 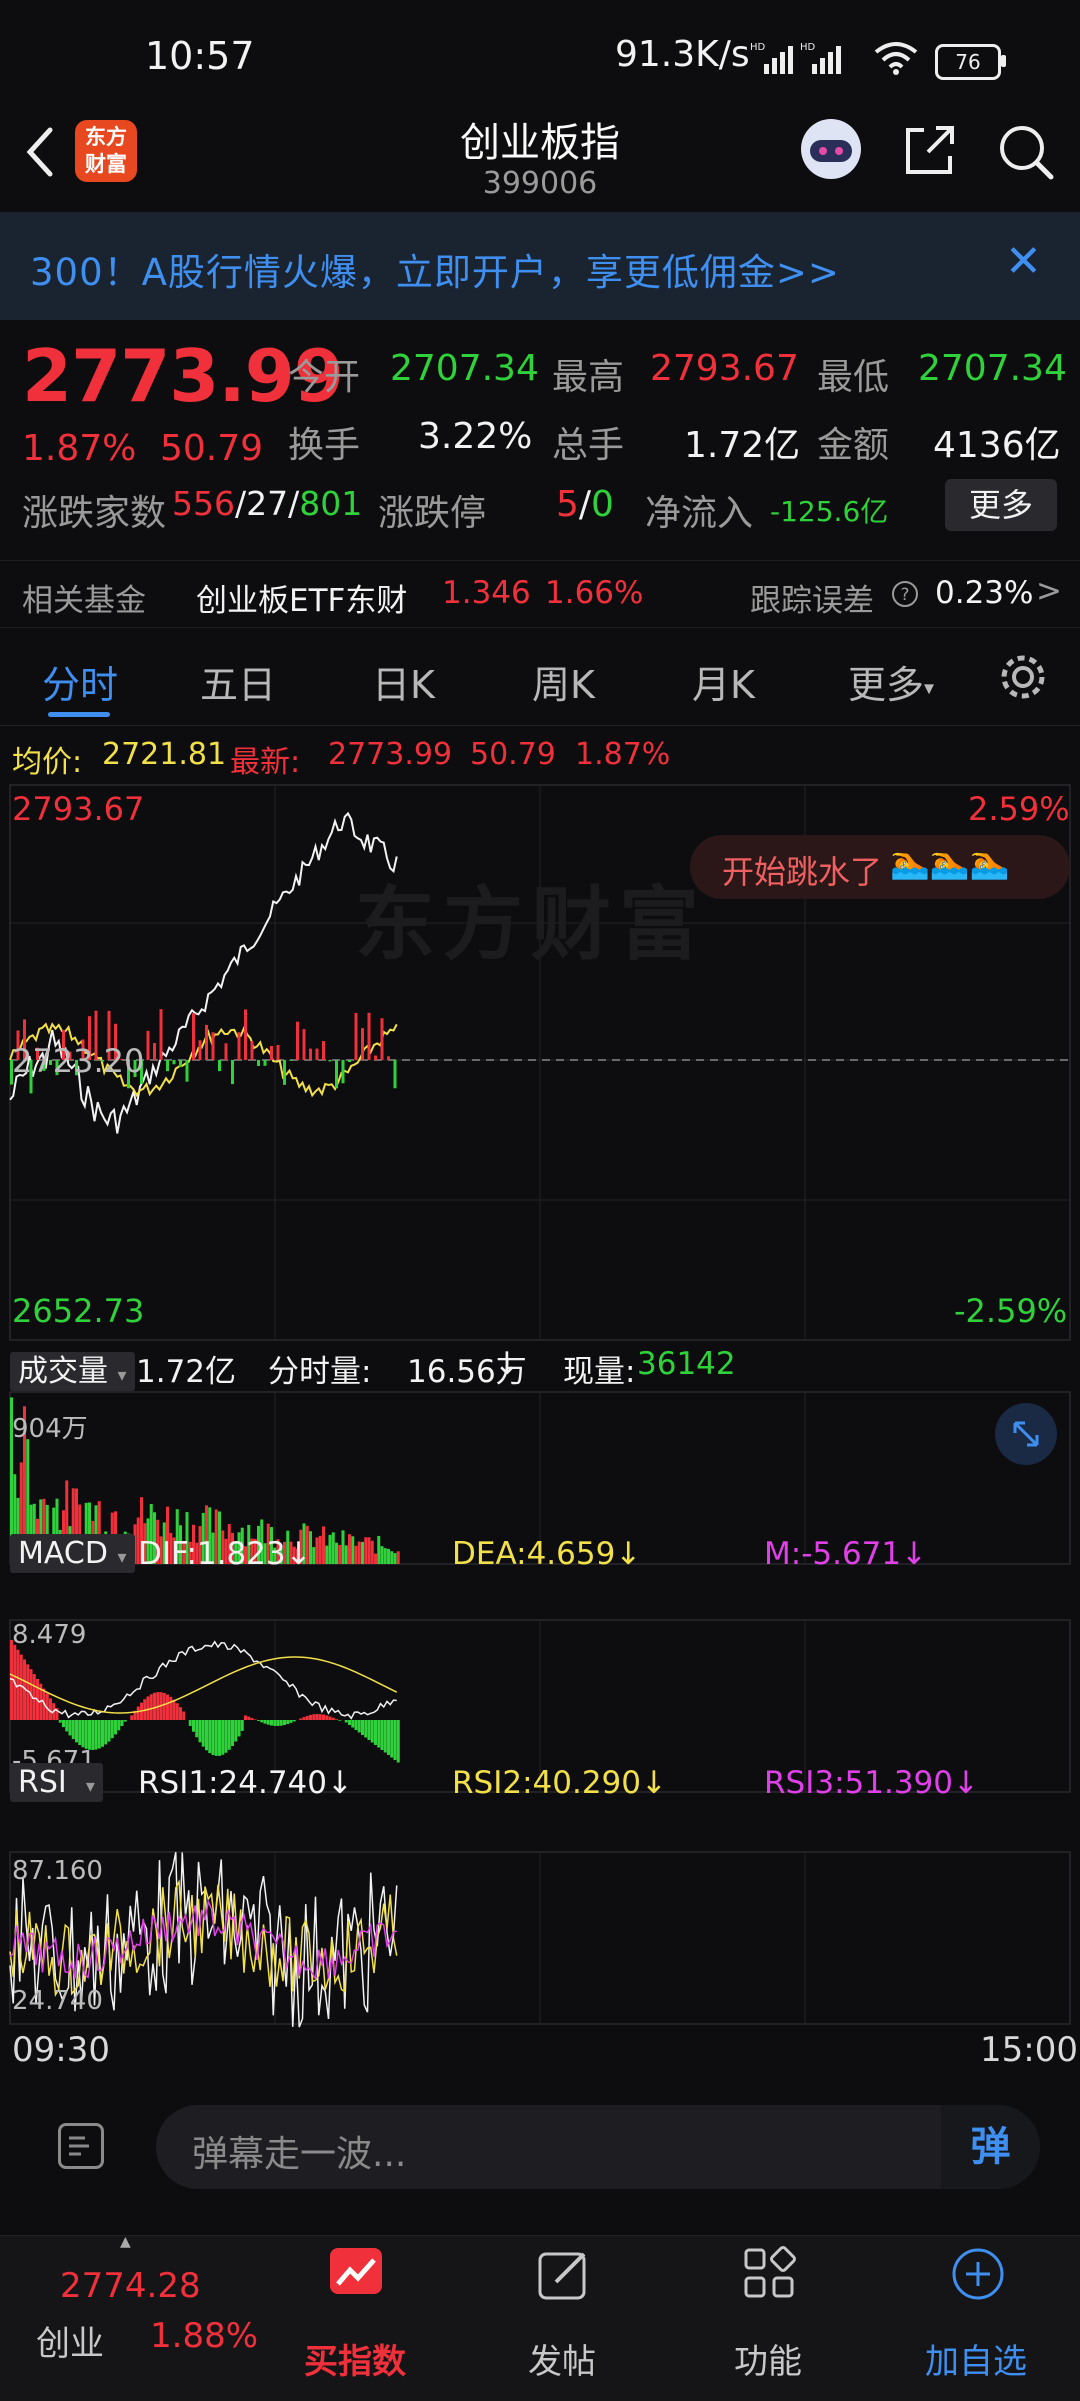 What do you see at coordinates (559, 1783) in the screenshot?
I see `rsi2: RSI2:40.290↓` at bounding box center [559, 1783].